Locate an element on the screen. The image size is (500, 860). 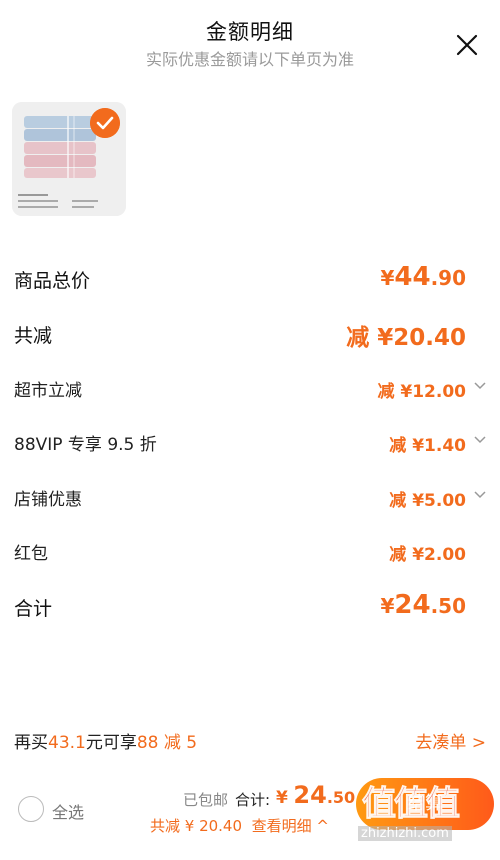
modal-subtitle: 实际优惠金额请以下单页为准 is located at coordinates (249, 59).